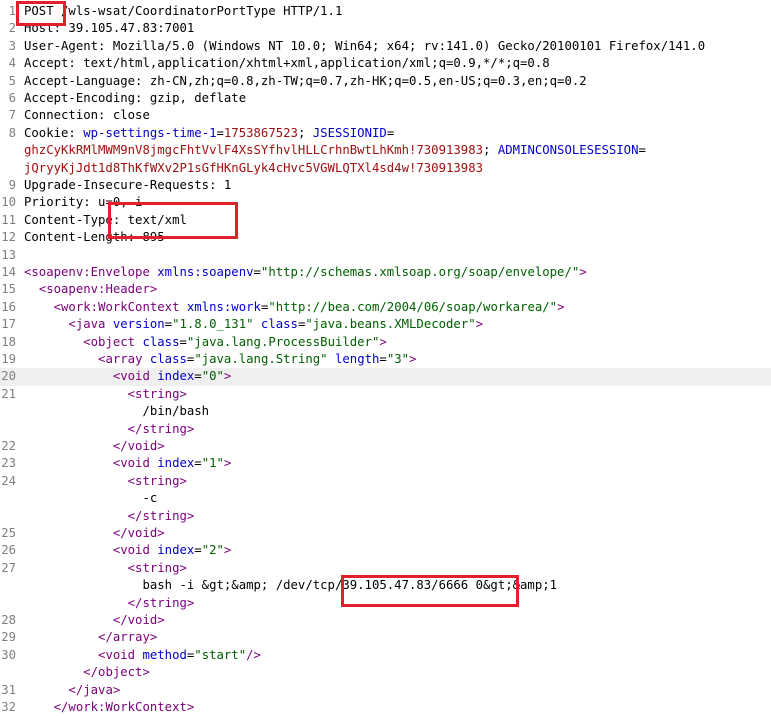  Describe the element at coordinates (8, 654) in the screenshot. I see `line-number: 30` at that location.